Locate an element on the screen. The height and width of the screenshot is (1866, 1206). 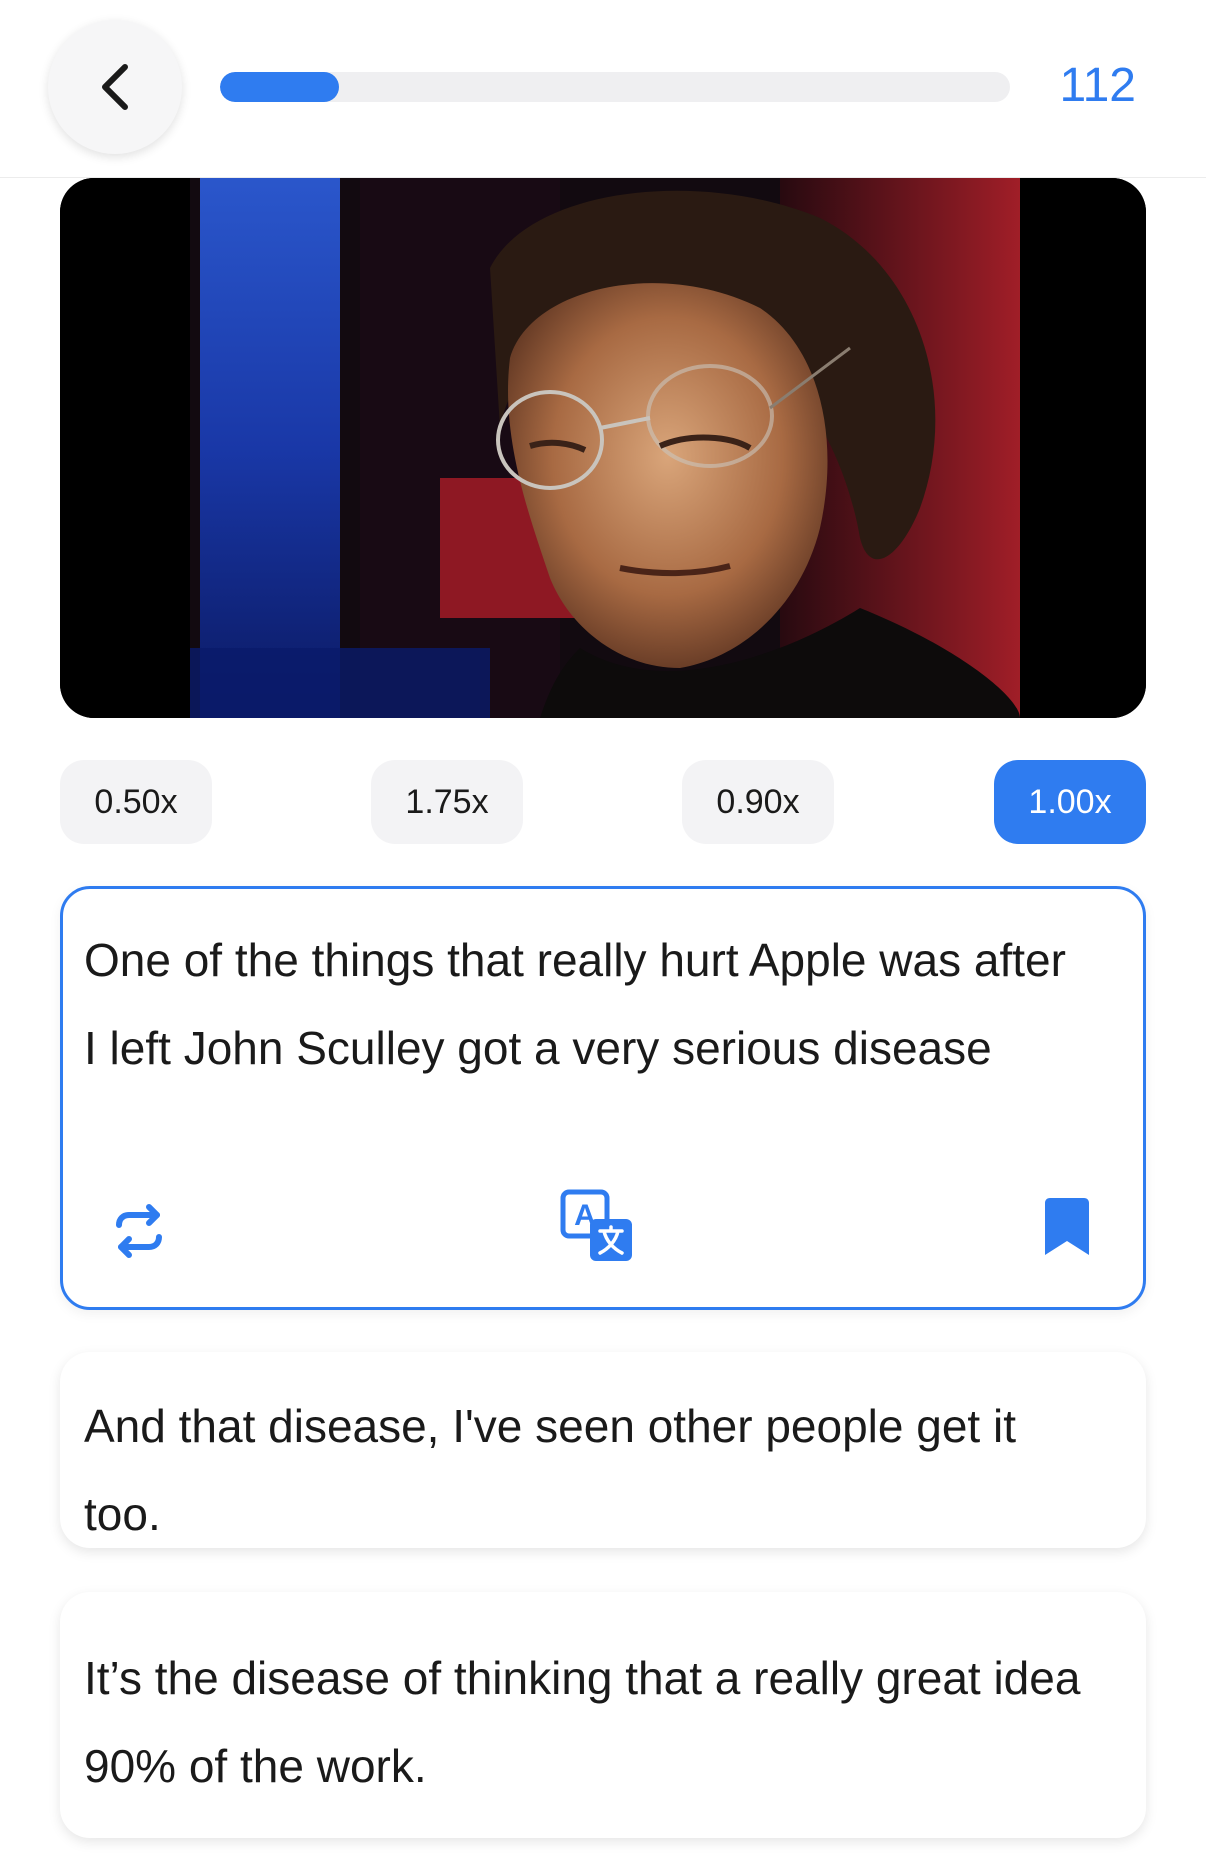
translate-icon: A is located at coordinates (598, 1229).